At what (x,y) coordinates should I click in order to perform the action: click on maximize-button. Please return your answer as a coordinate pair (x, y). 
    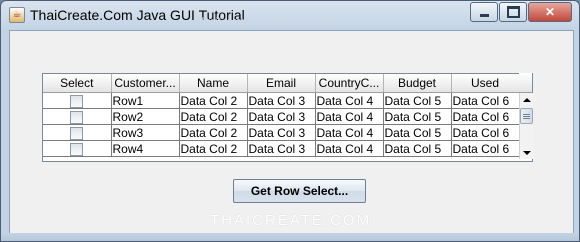
    Looking at the image, I should click on (513, 12).